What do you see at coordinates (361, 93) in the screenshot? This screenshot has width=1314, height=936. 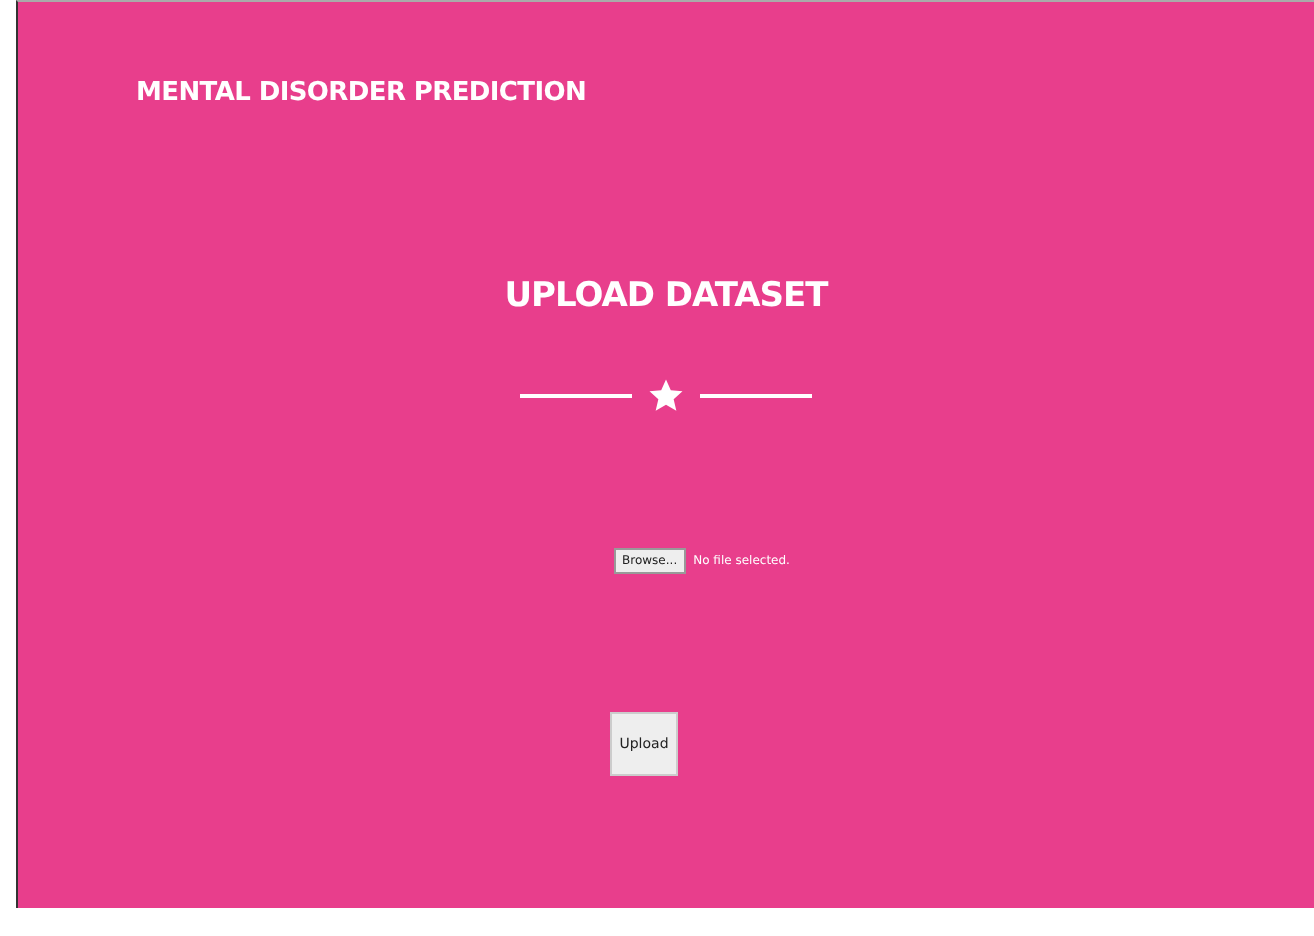 I see `site-title: MENTAL DISORDER PREDICTION` at bounding box center [361, 93].